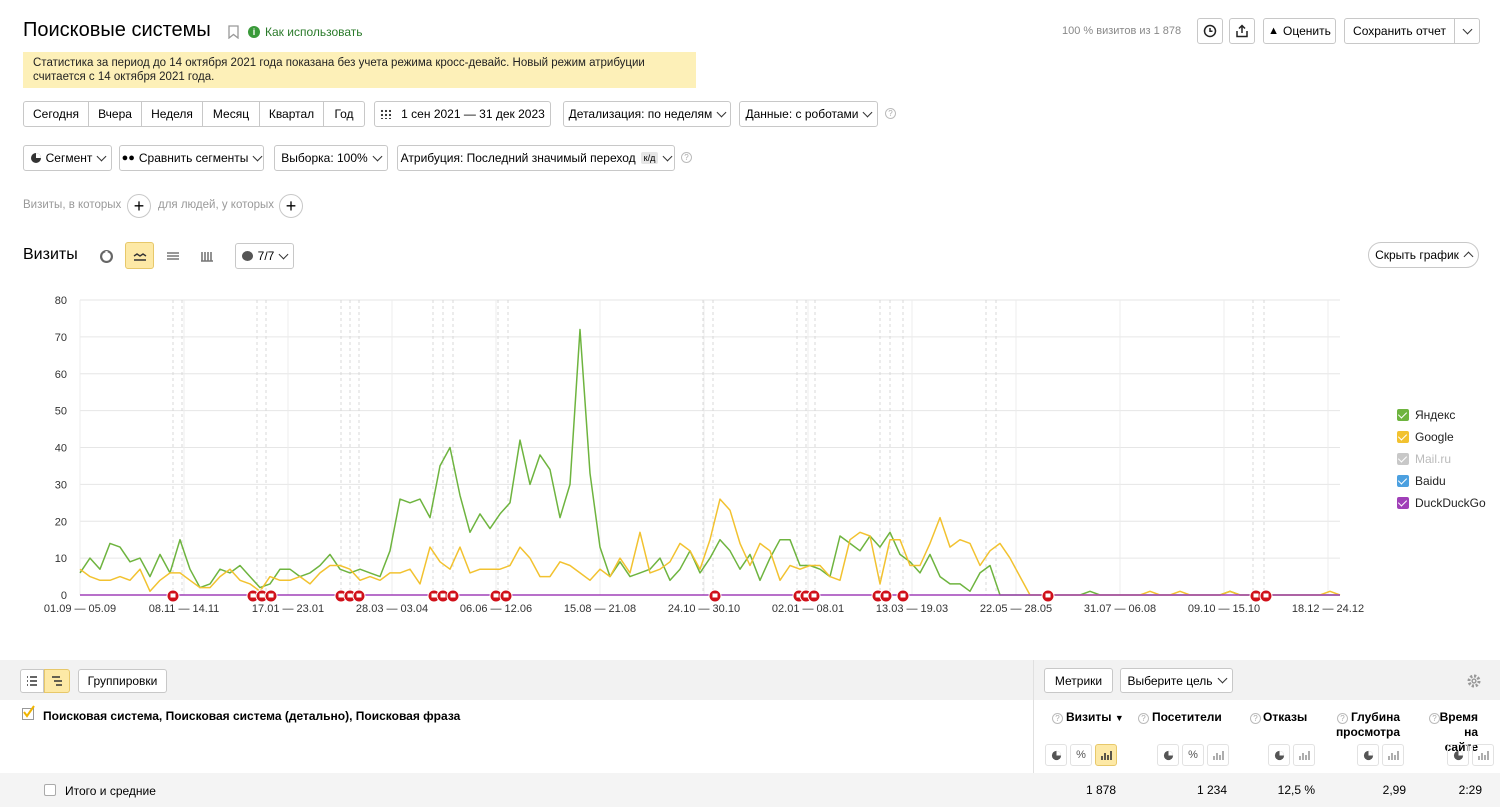  What do you see at coordinates (1425, 437) in the screenshot?
I see `legend-item: Google` at bounding box center [1425, 437].